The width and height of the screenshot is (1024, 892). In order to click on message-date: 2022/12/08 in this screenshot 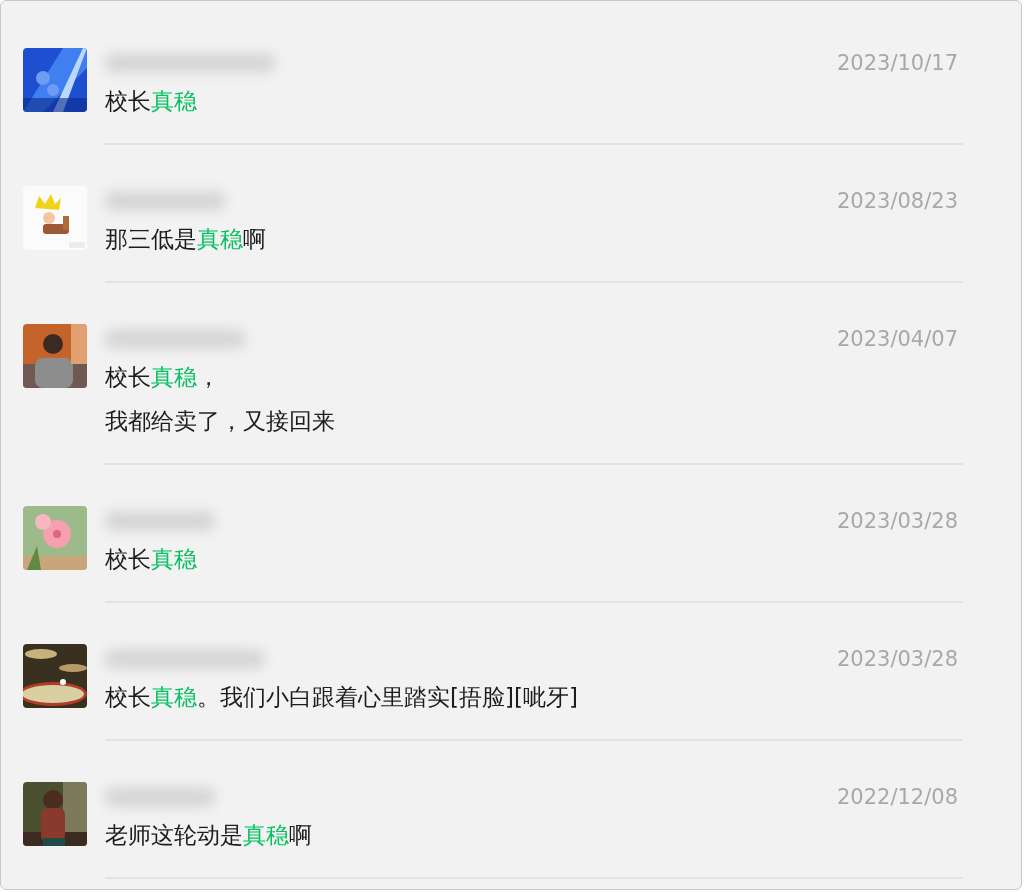, I will do `click(897, 797)`.